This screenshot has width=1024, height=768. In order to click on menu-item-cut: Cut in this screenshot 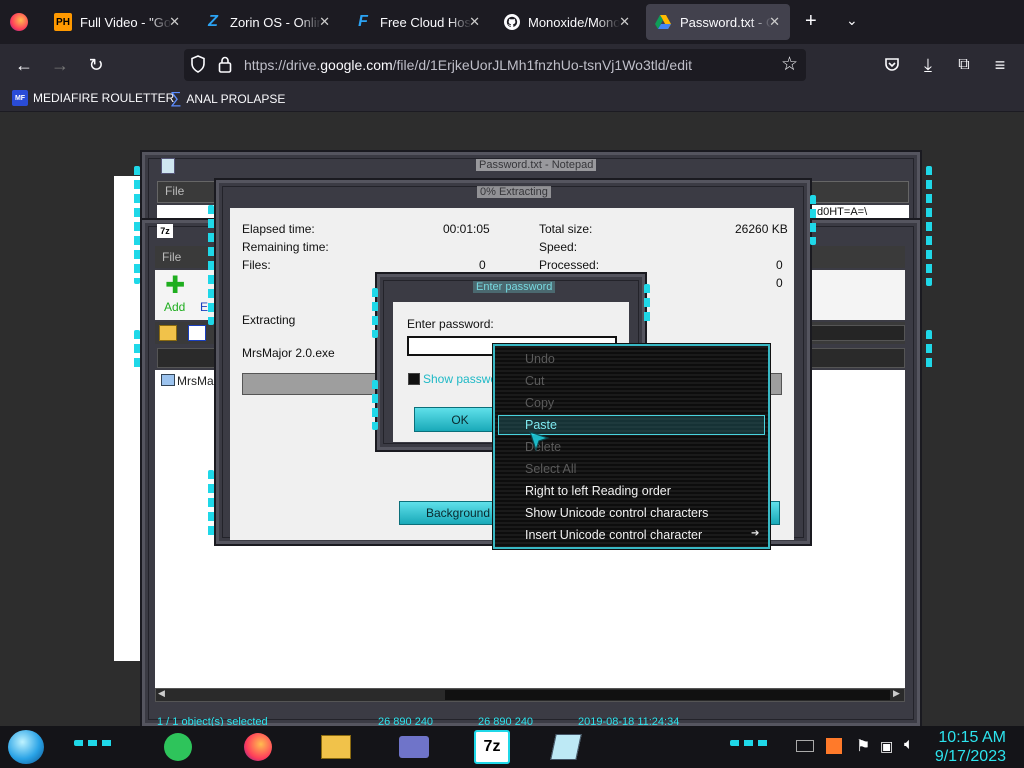, I will do `click(534, 381)`.